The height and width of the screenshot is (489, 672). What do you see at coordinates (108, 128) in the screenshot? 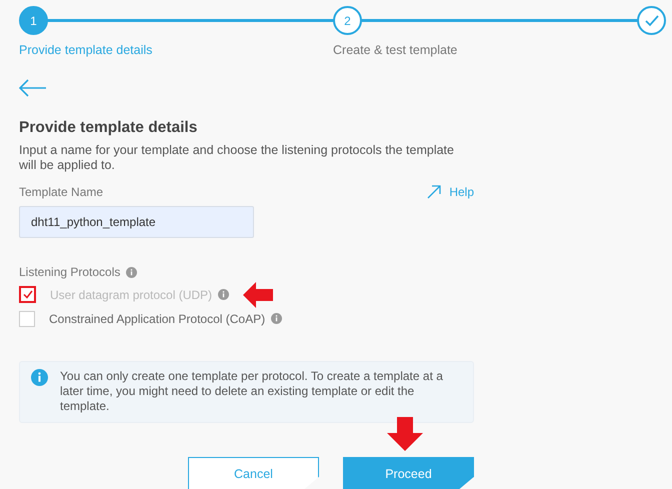
I see `section-title: Provide template details` at bounding box center [108, 128].